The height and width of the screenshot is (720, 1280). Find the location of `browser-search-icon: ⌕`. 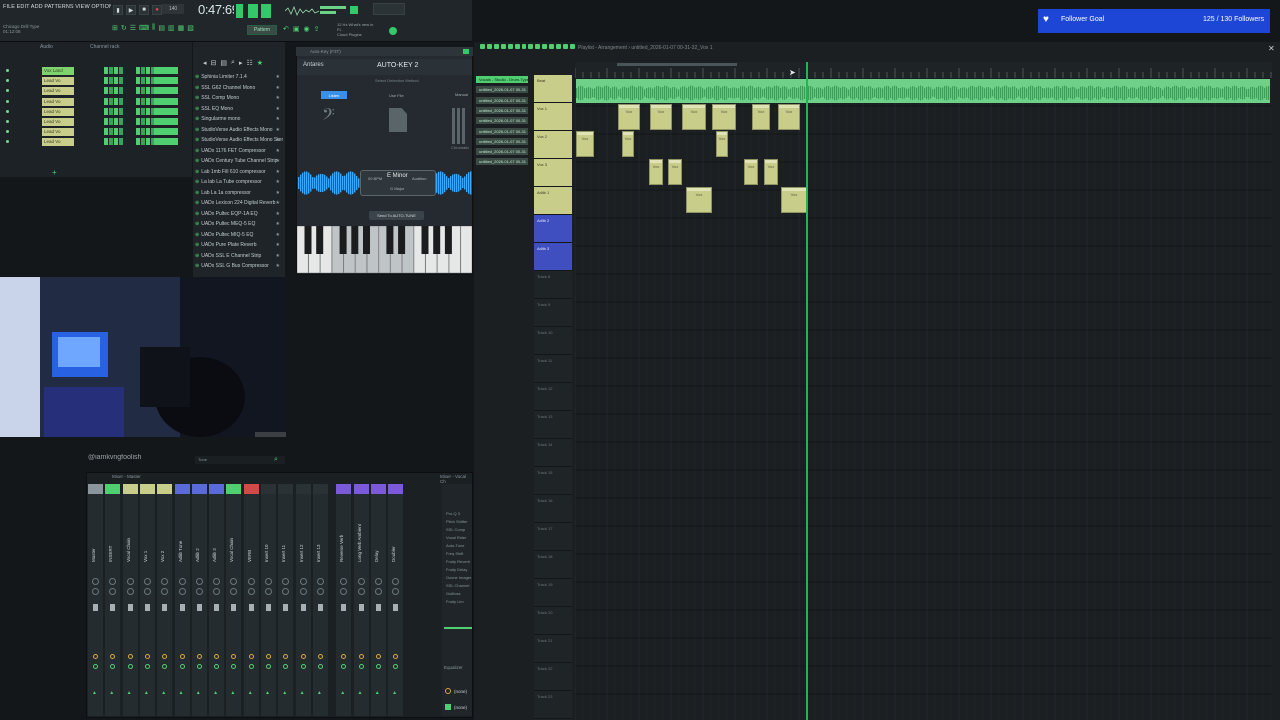

browser-search-icon: ⌕ is located at coordinates (233, 63).